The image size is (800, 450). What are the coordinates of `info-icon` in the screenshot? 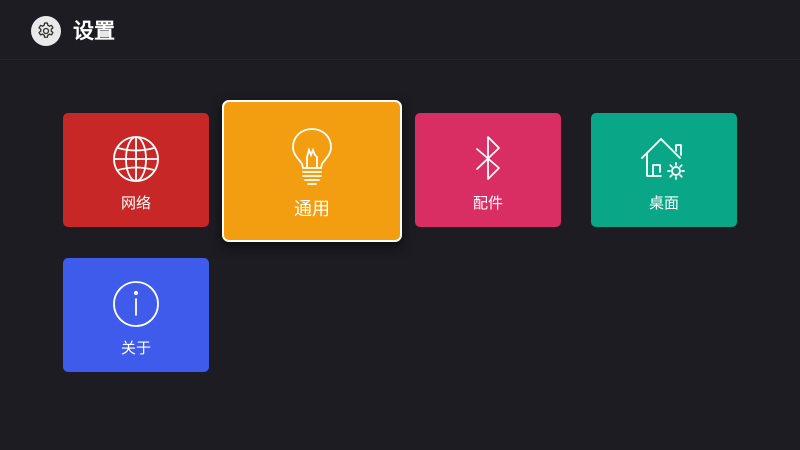 It's located at (136, 304).